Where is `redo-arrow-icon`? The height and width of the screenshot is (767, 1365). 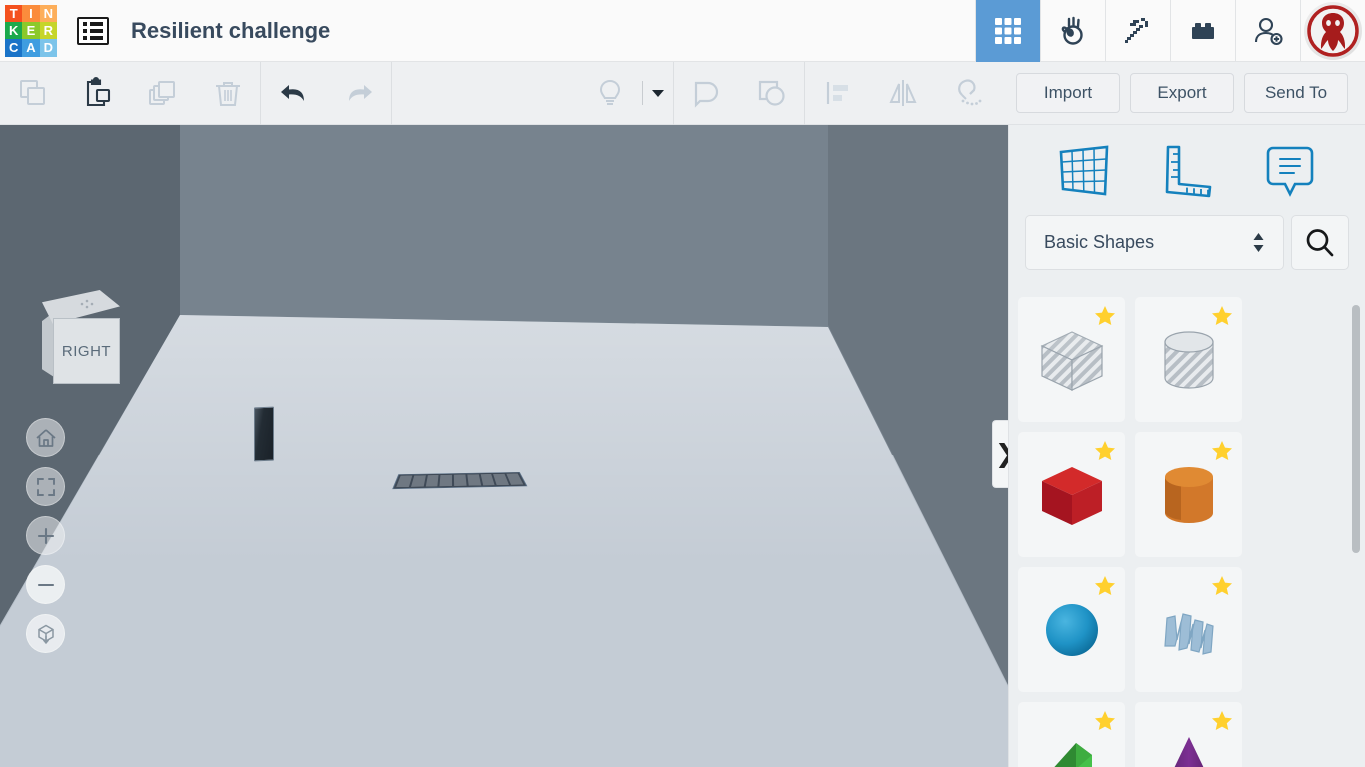
redo-arrow-icon is located at coordinates (358, 93).